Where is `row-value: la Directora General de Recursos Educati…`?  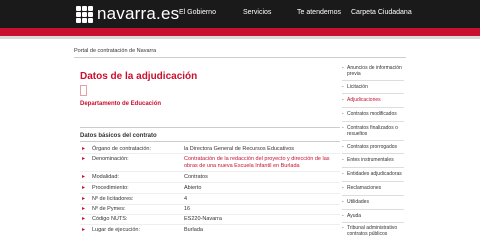
row-value: la Directora General de Recursos Educati… is located at coordinates (239, 149).